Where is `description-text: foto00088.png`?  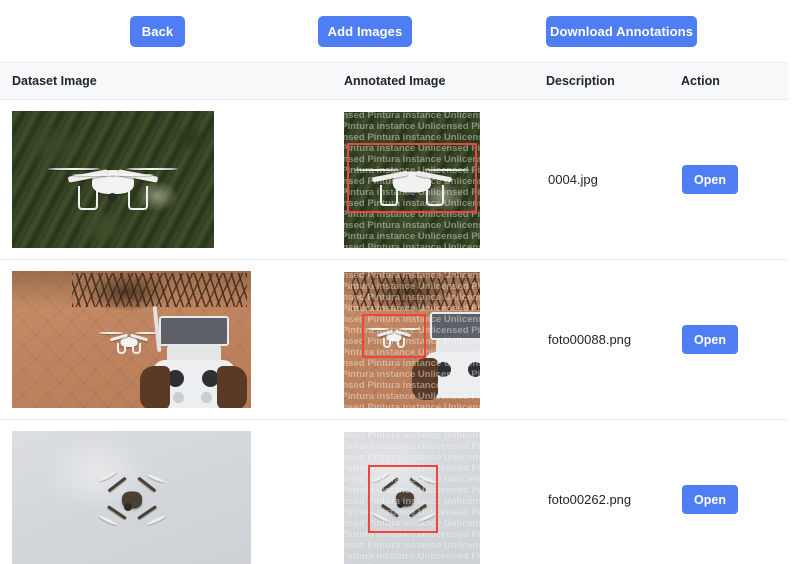
description-text: foto00088.png is located at coordinates (590, 339).